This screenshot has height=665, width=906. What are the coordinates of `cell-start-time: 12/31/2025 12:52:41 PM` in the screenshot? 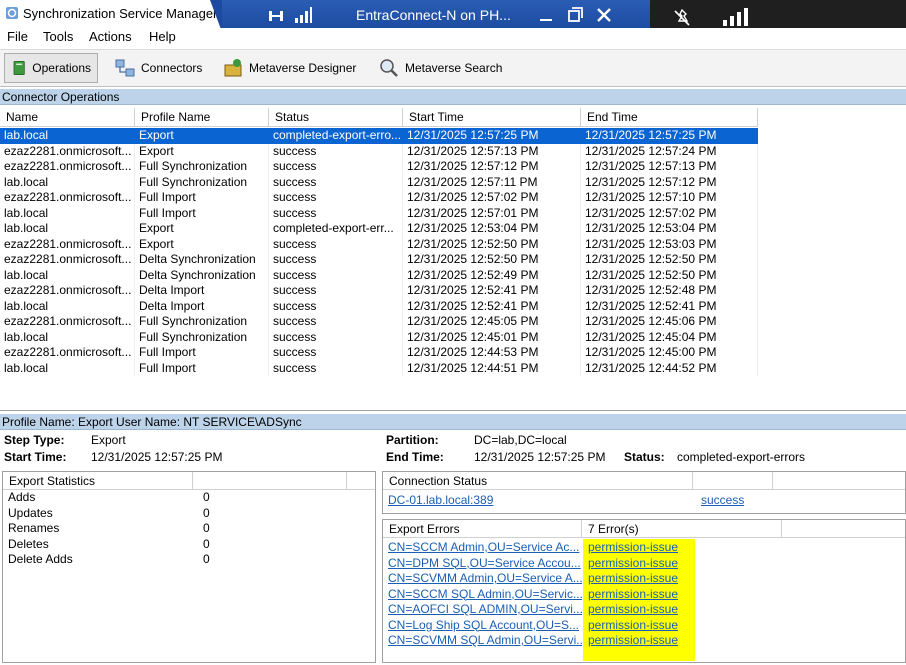 It's located at (492, 306).